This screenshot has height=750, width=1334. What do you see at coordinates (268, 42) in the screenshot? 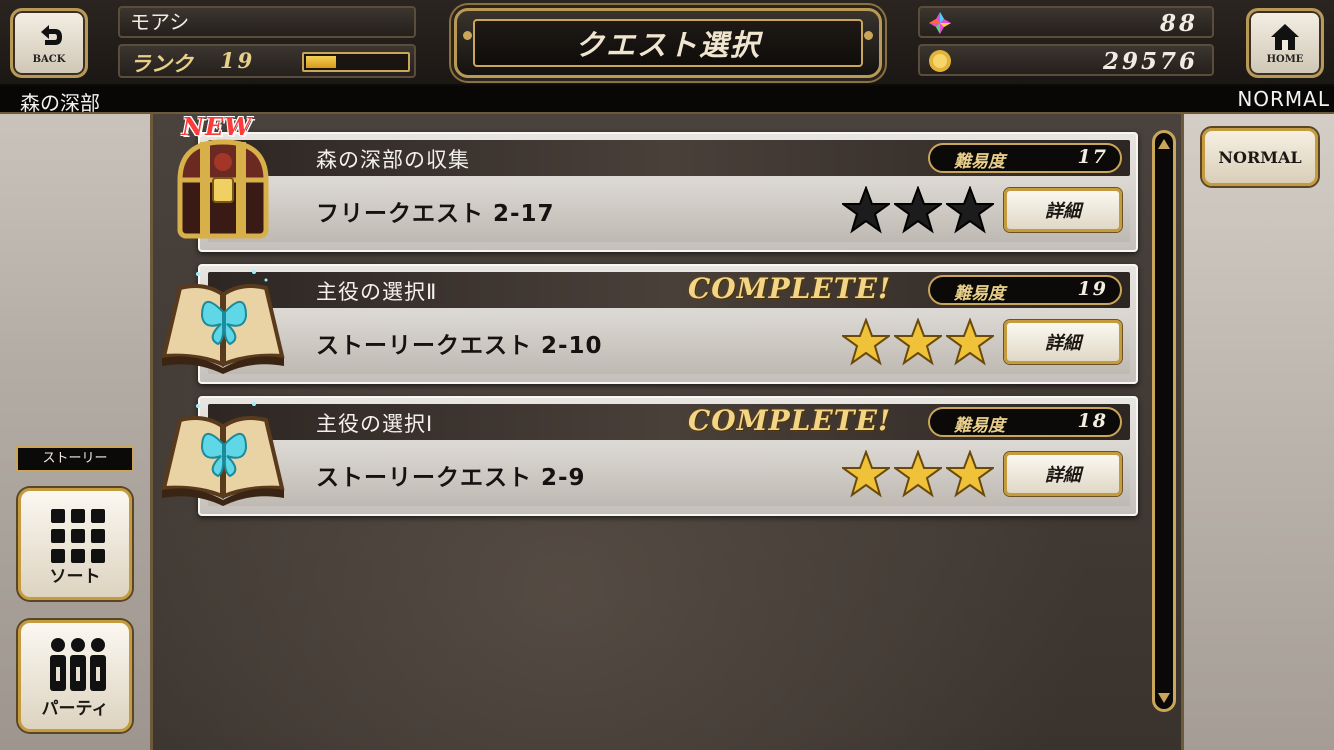
I see `player-info: モアシ ランク 19` at bounding box center [268, 42].